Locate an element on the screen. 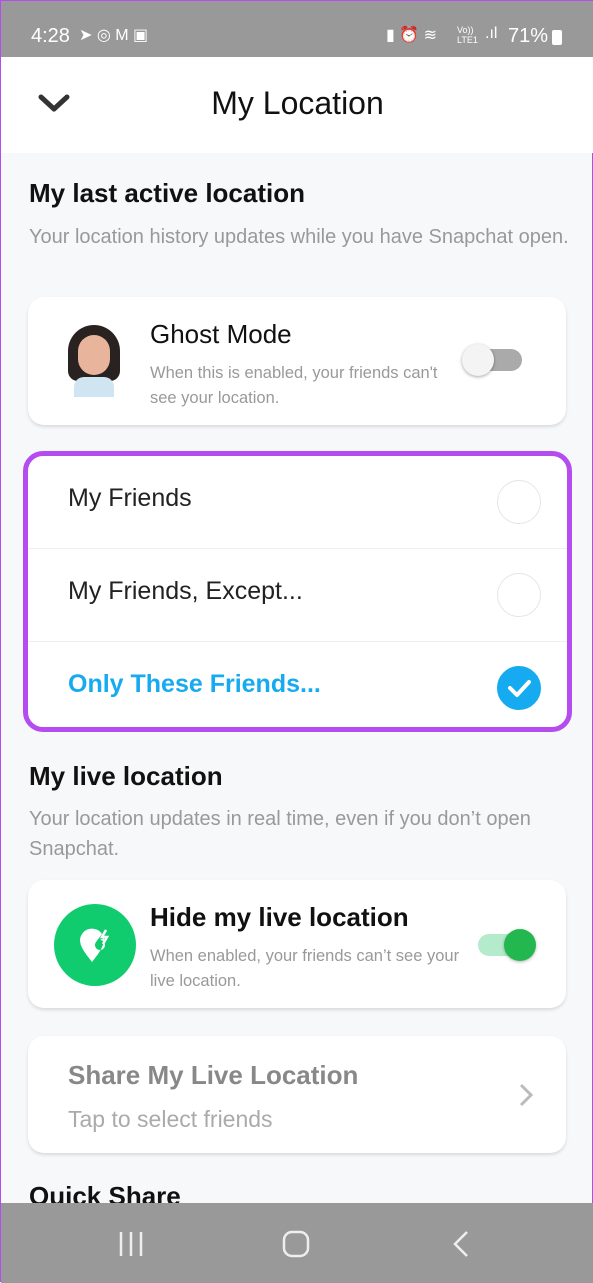 The image size is (593, 1283). recent-apps-icon is located at coordinates (131, 1244).